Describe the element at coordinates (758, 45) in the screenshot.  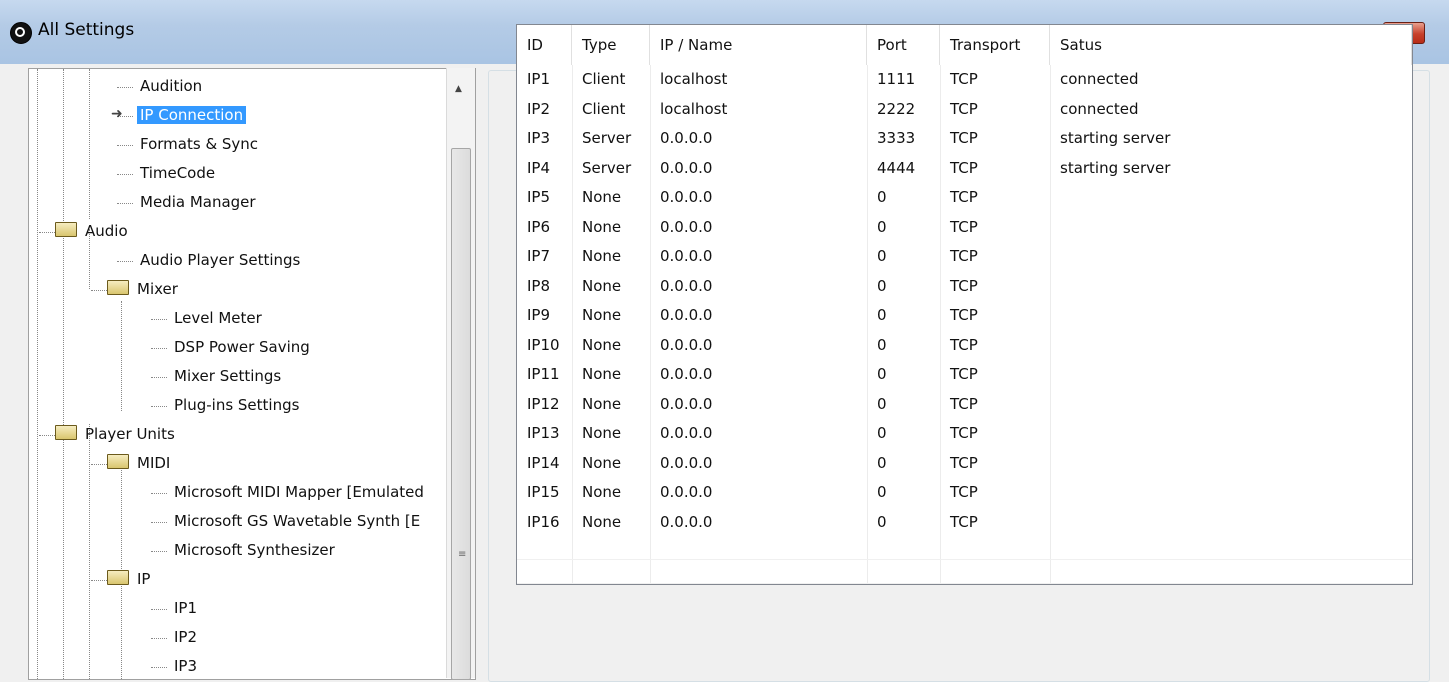
I see `column-header: IP / Name` at that location.